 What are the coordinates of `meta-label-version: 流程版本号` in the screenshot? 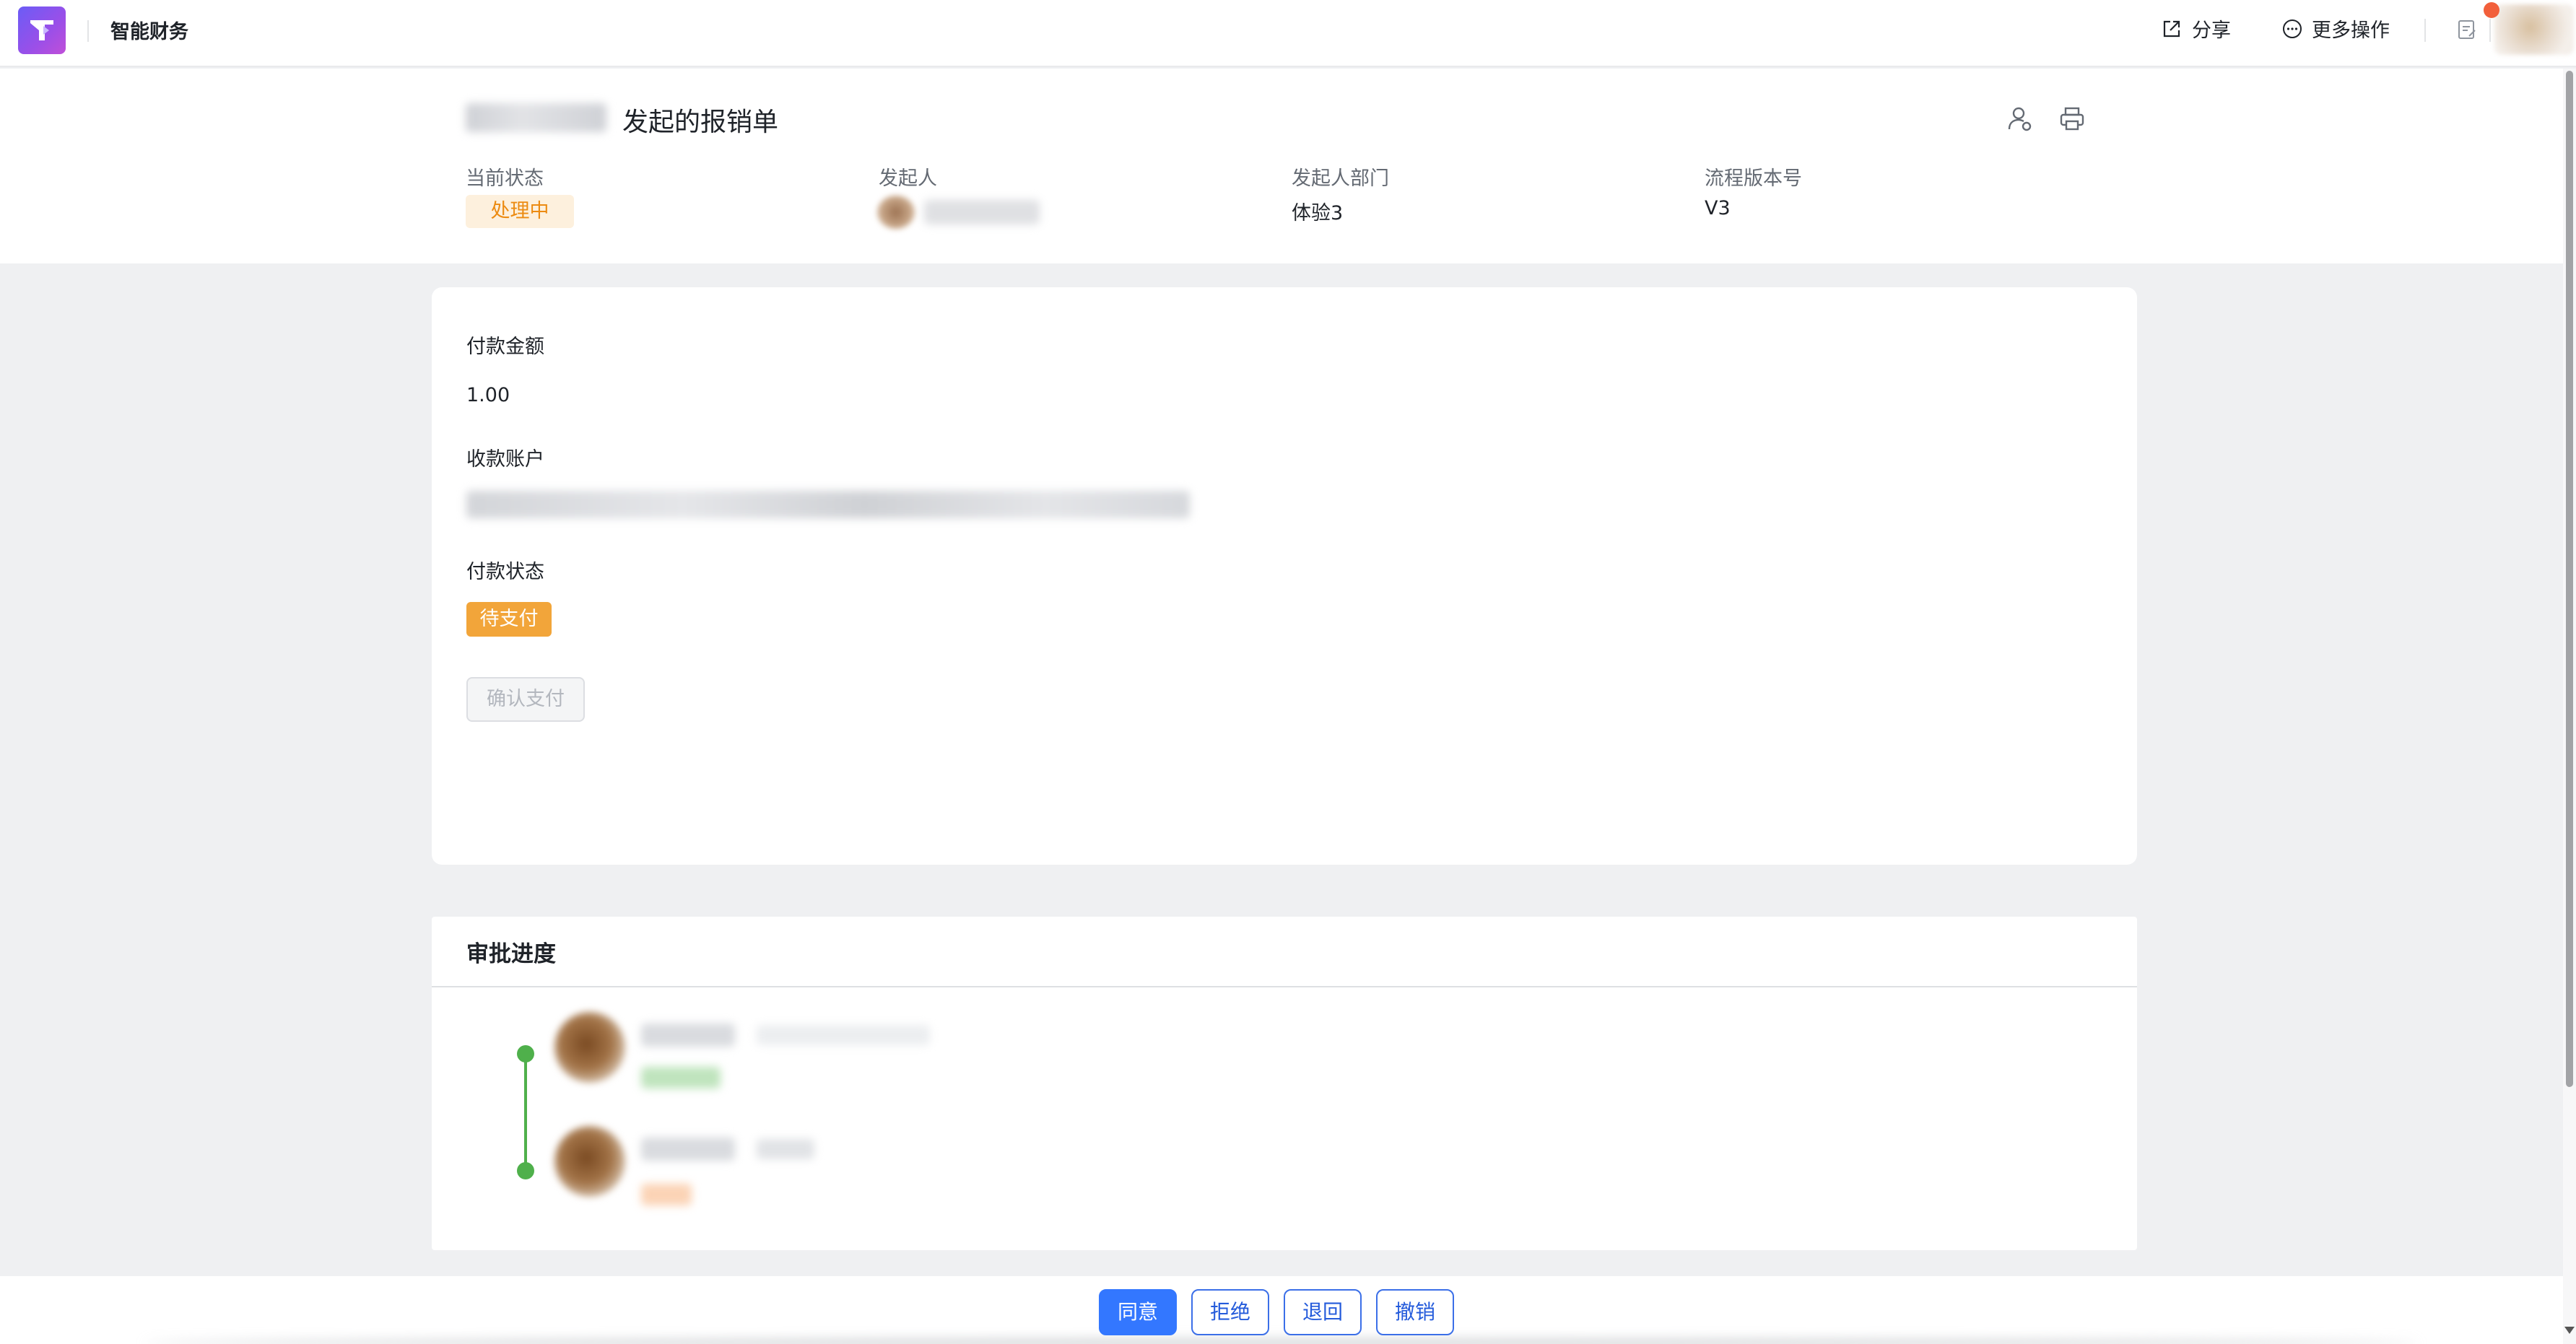 It's located at (1753, 178).